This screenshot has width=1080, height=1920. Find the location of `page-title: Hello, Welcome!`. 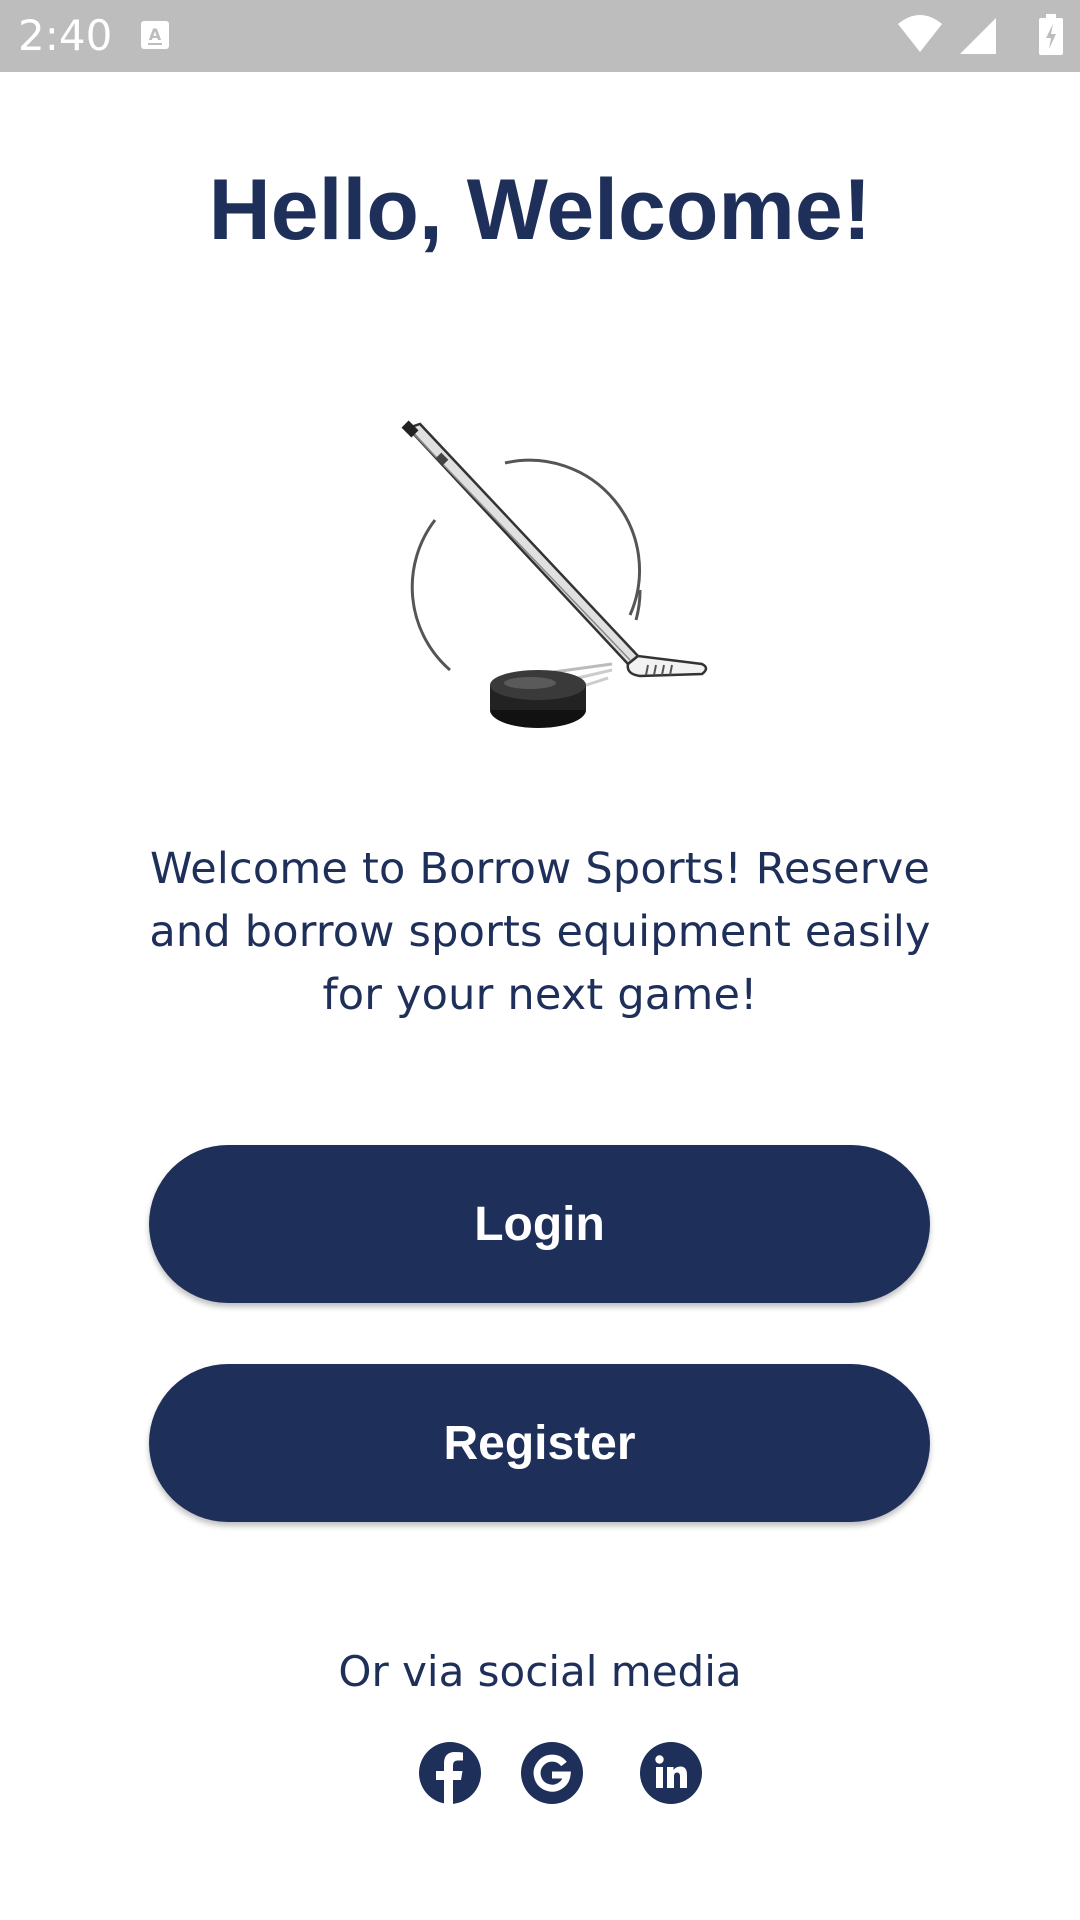

page-title: Hello, Welcome! is located at coordinates (540, 210).